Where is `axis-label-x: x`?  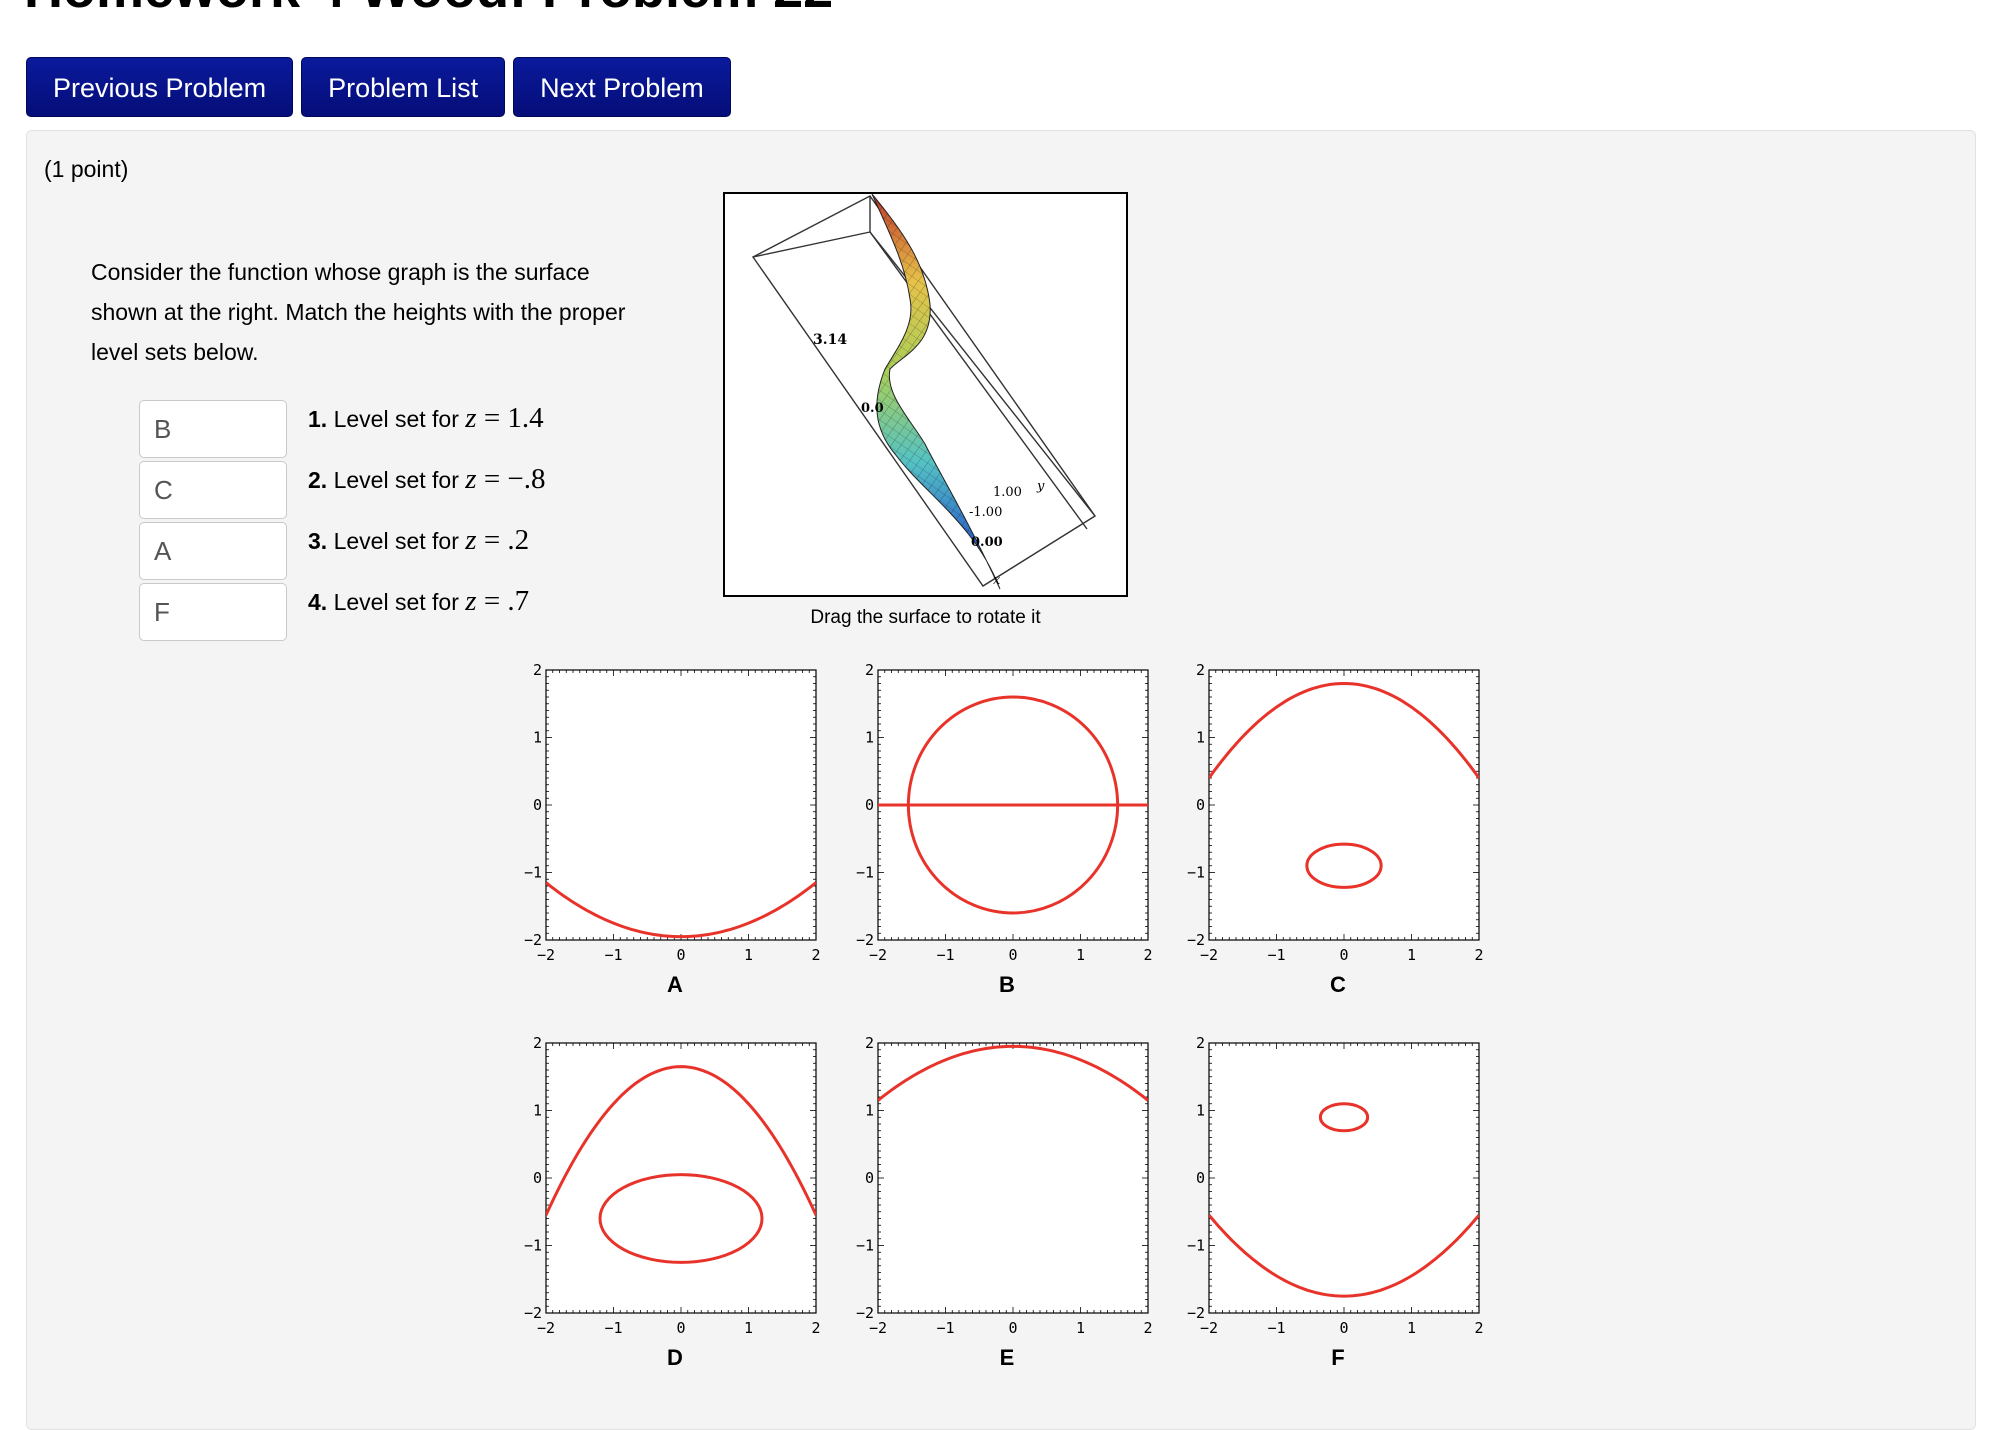 axis-label-x: x is located at coordinates (997, 580).